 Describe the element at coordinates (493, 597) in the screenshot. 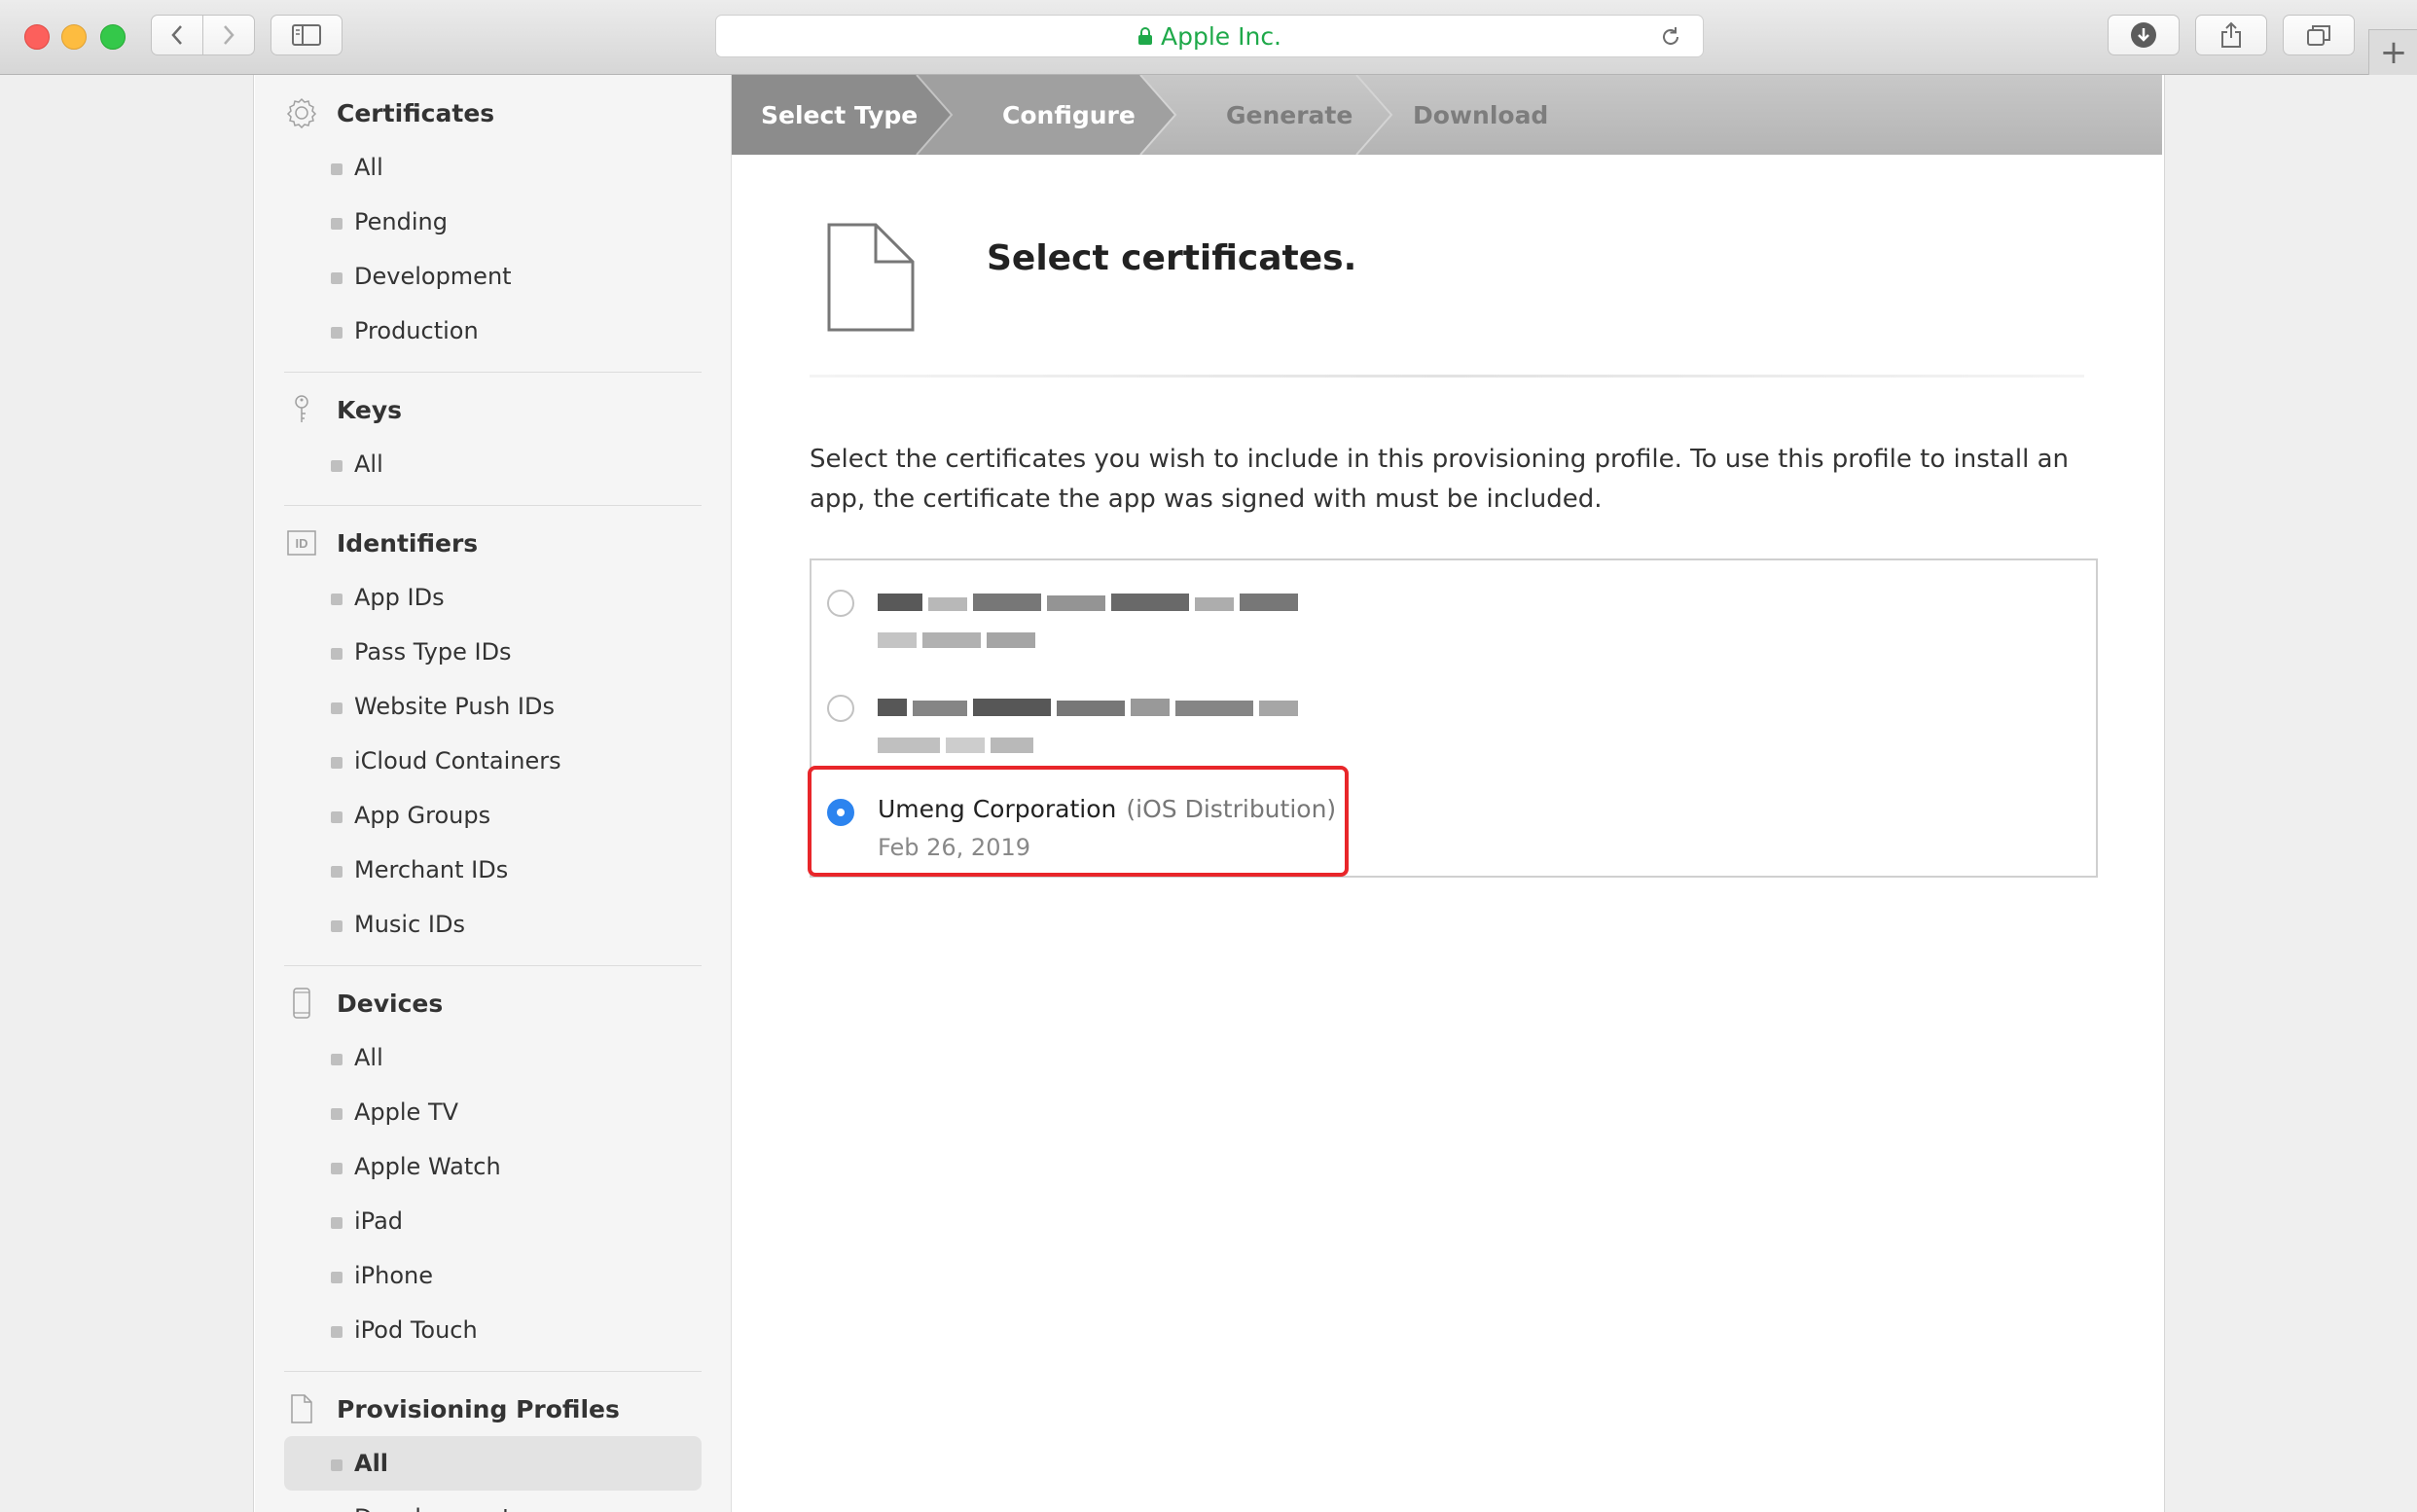

I see `sidebar-item-app-ids: App IDs` at that location.